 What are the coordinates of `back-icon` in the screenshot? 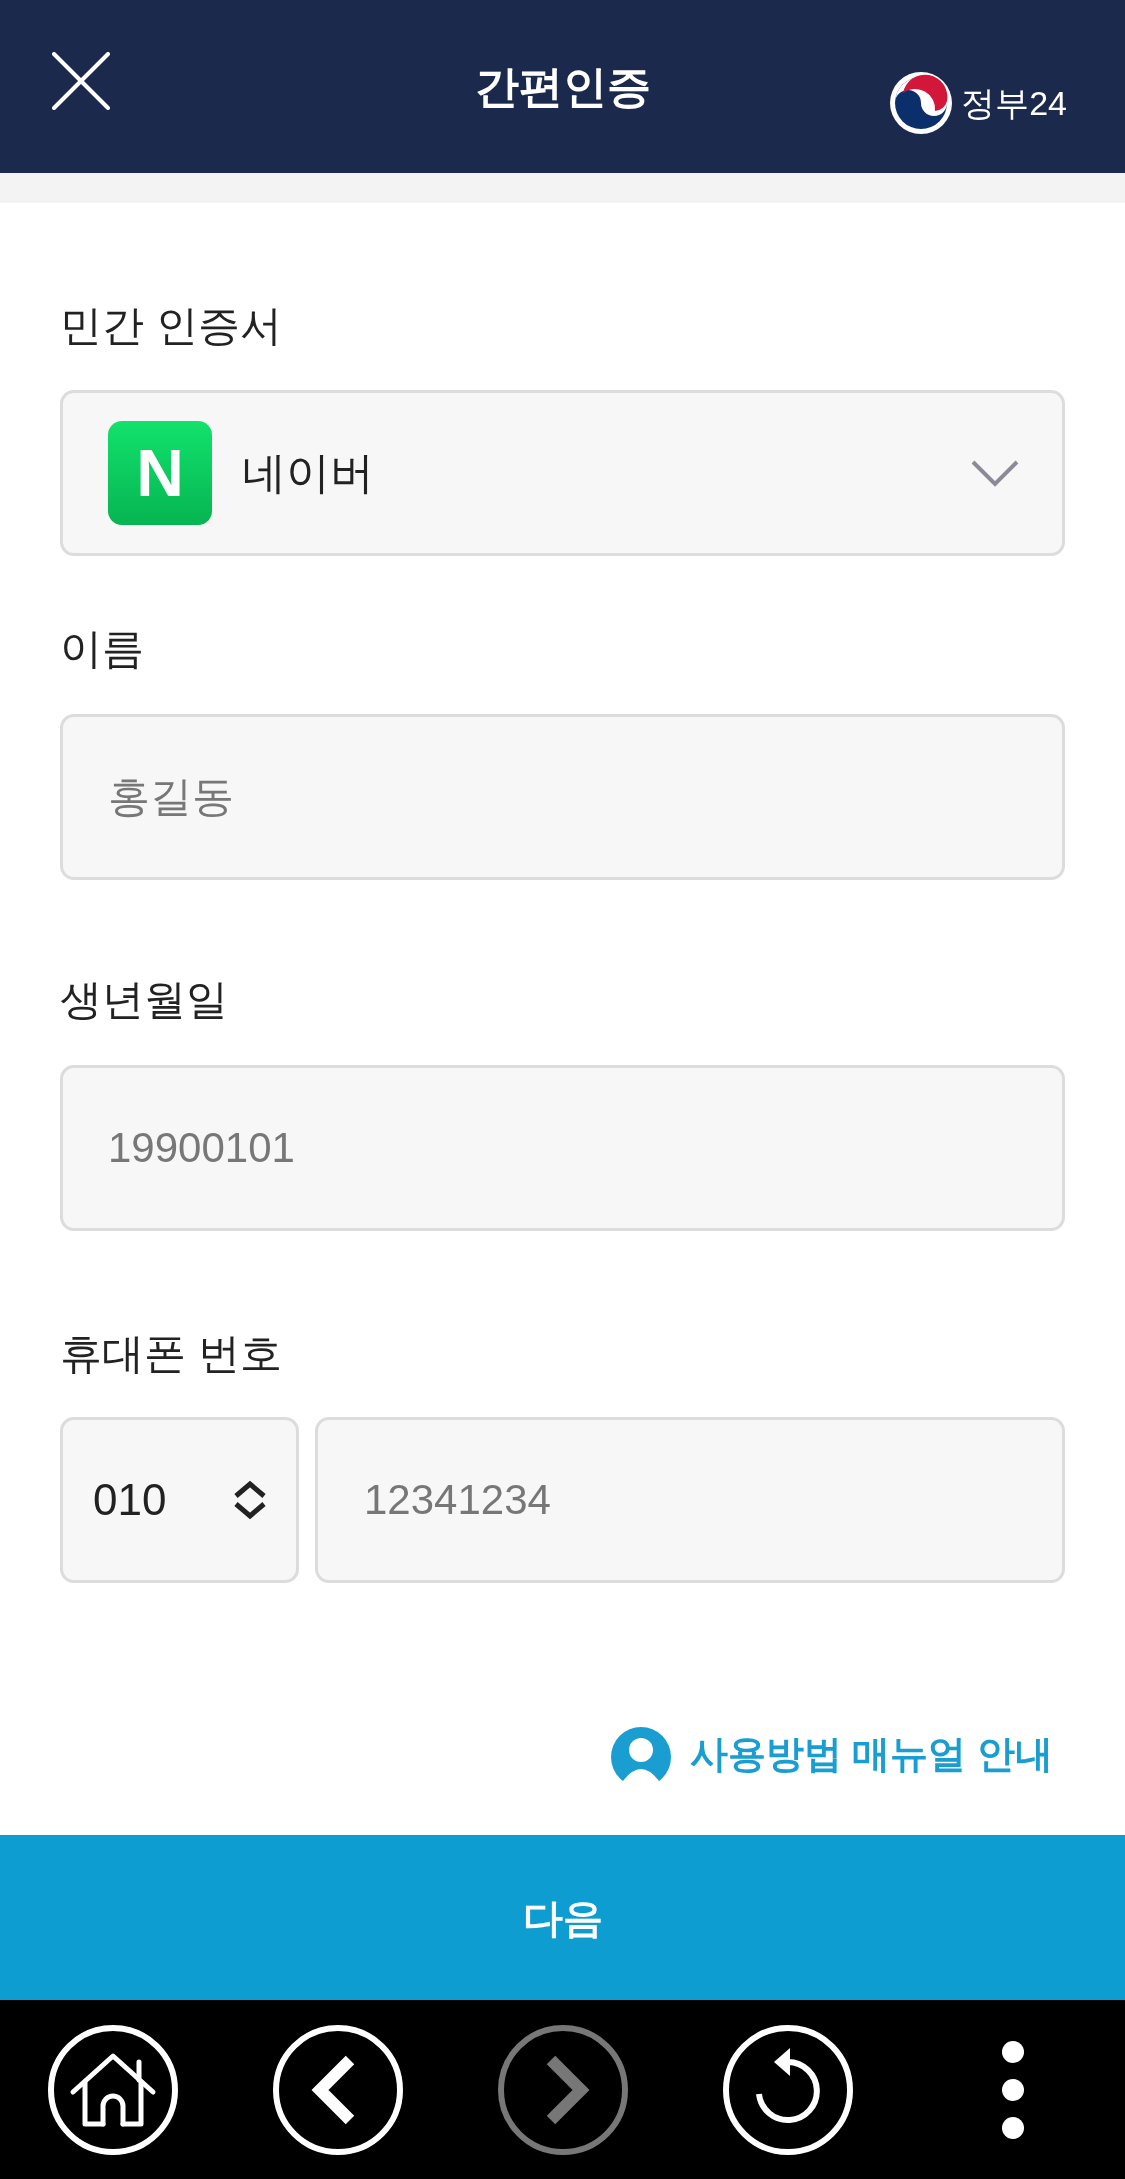 It's located at (337, 2089).